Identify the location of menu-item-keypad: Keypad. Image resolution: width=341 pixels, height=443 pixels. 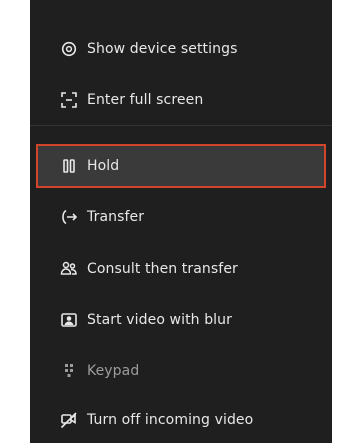
(181, 371).